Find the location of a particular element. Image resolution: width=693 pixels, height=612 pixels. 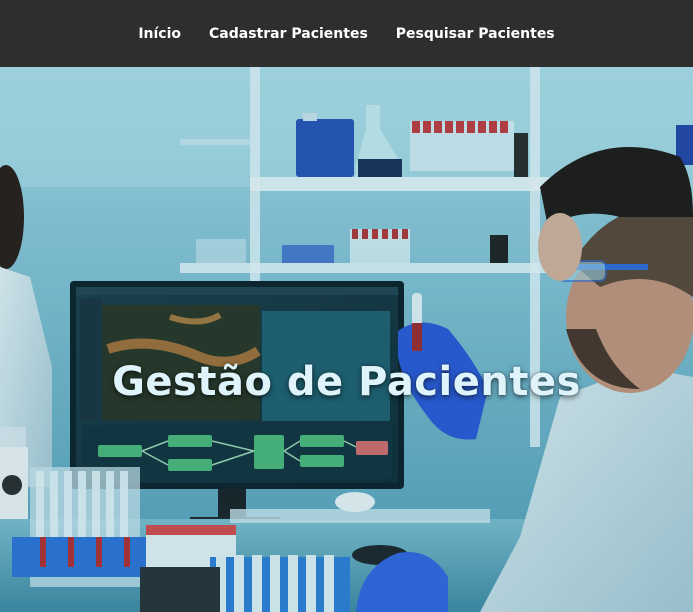

nav-link-inicio: Início is located at coordinates (159, 34).